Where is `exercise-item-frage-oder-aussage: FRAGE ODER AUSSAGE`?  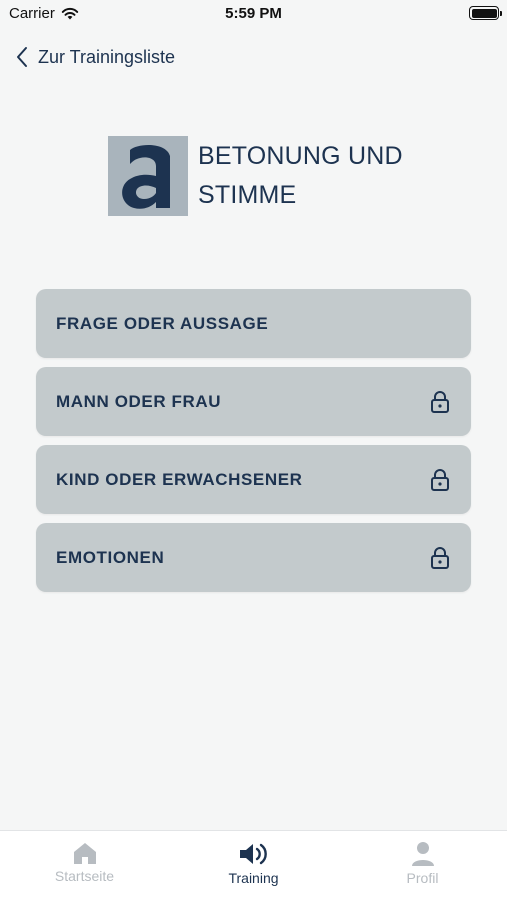
exercise-item-frage-oder-aussage: FRAGE ODER AUSSAGE is located at coordinates (253, 323).